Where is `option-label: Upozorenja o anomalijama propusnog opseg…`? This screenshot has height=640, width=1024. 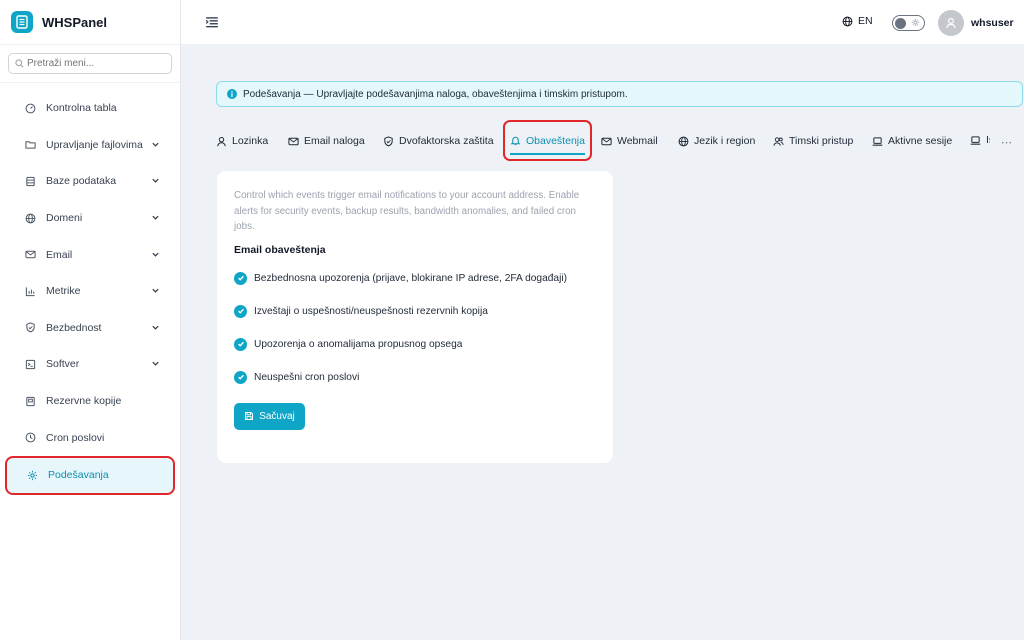 option-label: Upozorenja o anomalijama propusnog opseg… is located at coordinates (358, 344).